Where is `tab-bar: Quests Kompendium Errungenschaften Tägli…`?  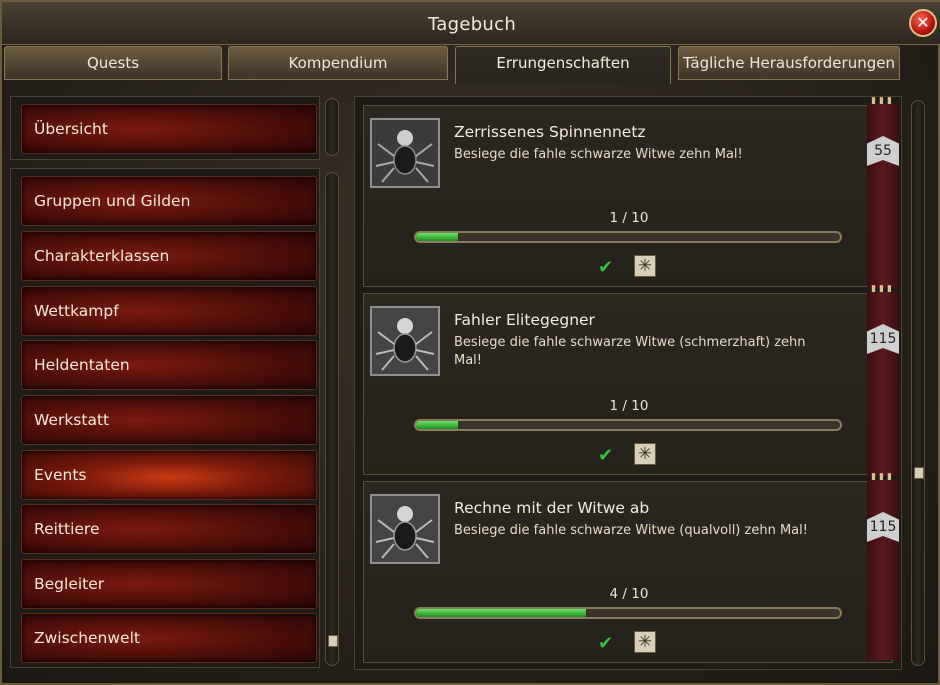
tab-bar: Quests Kompendium Errungenschaften Tägli… is located at coordinates (471, 65).